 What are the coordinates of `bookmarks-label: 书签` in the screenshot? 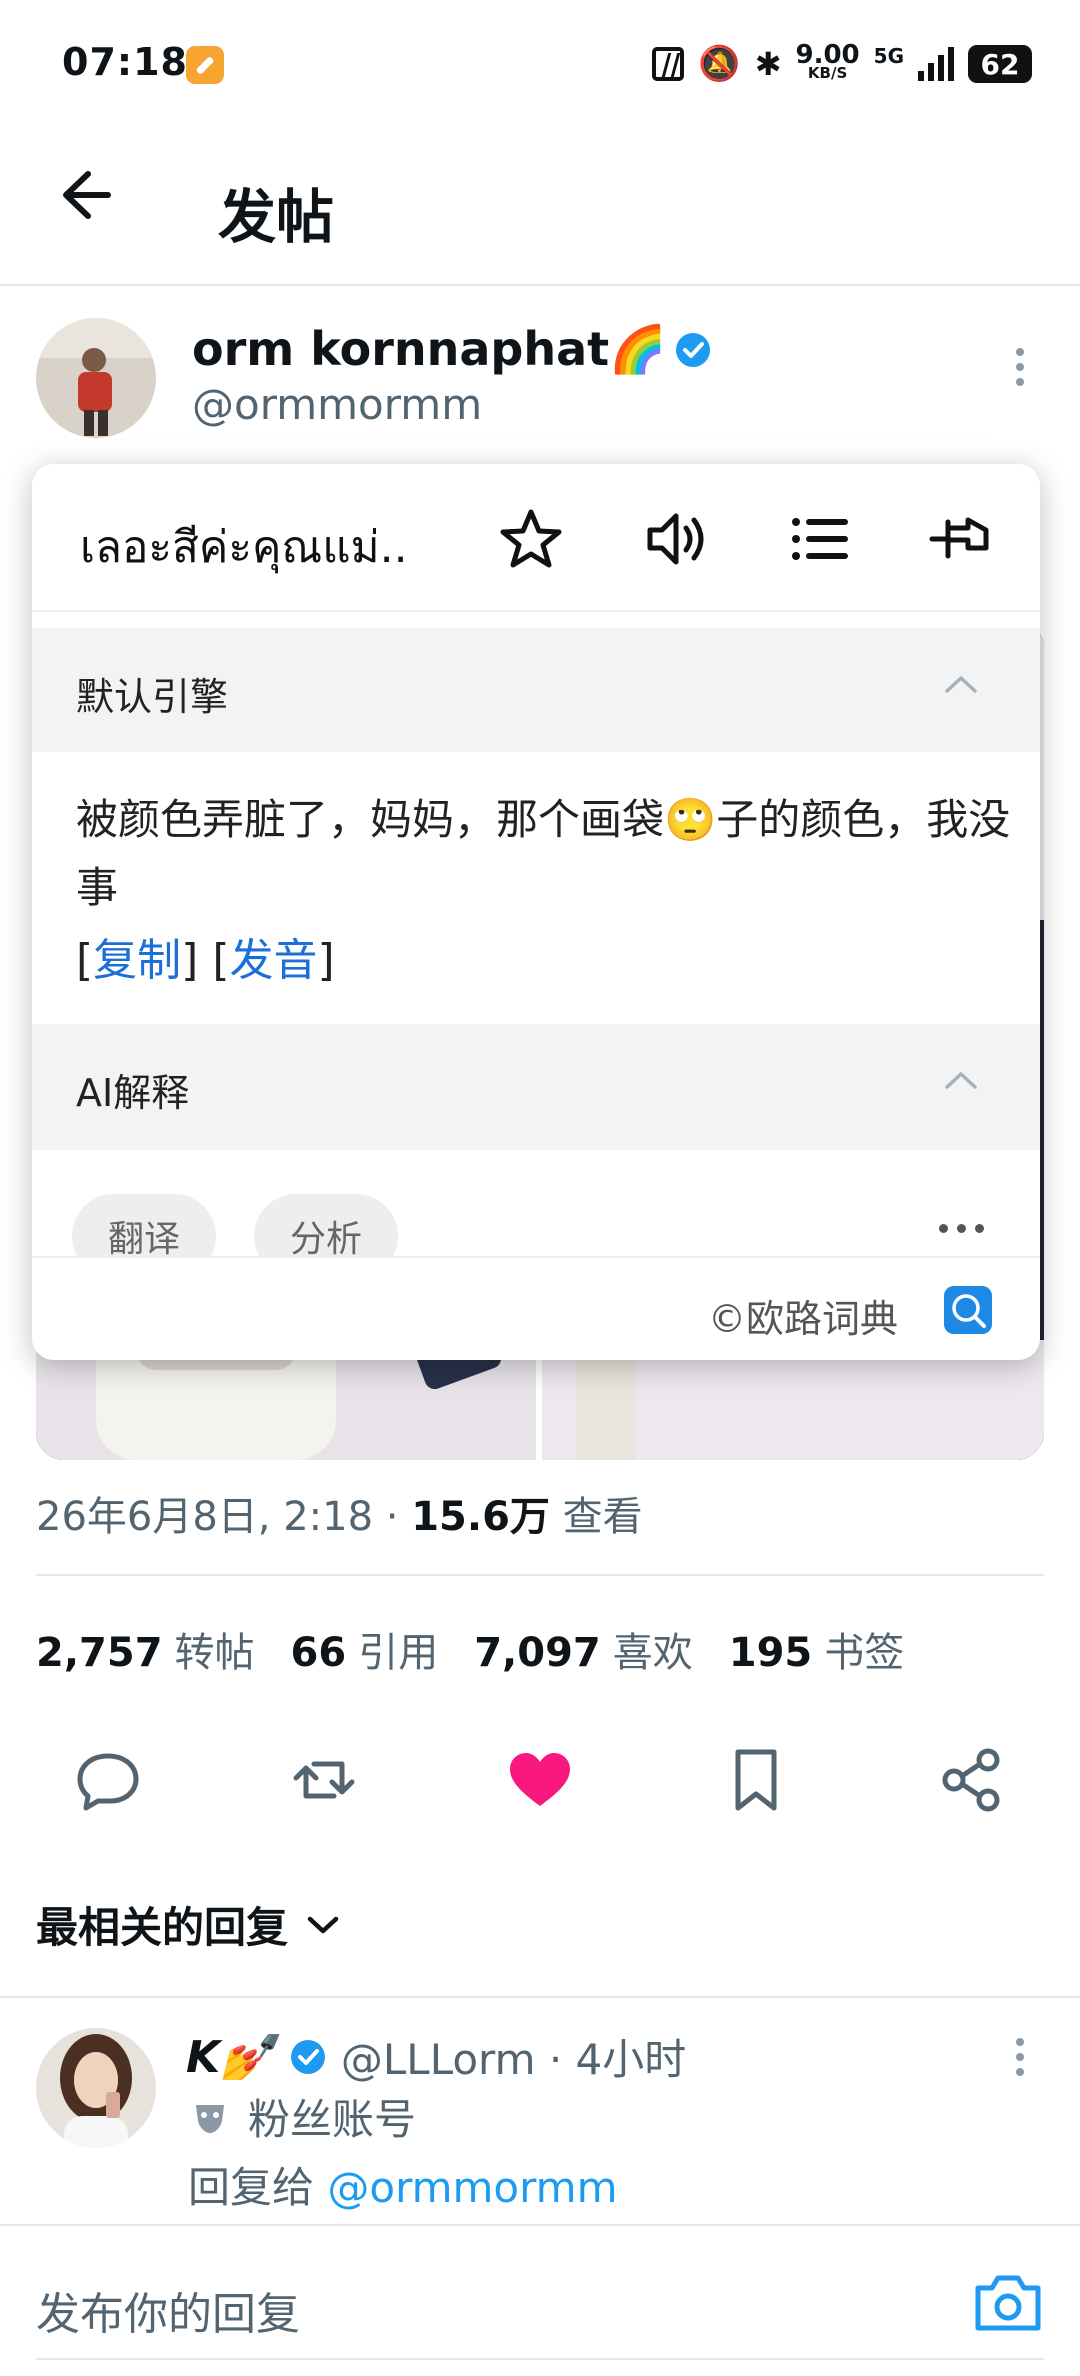 It's located at (864, 1653).